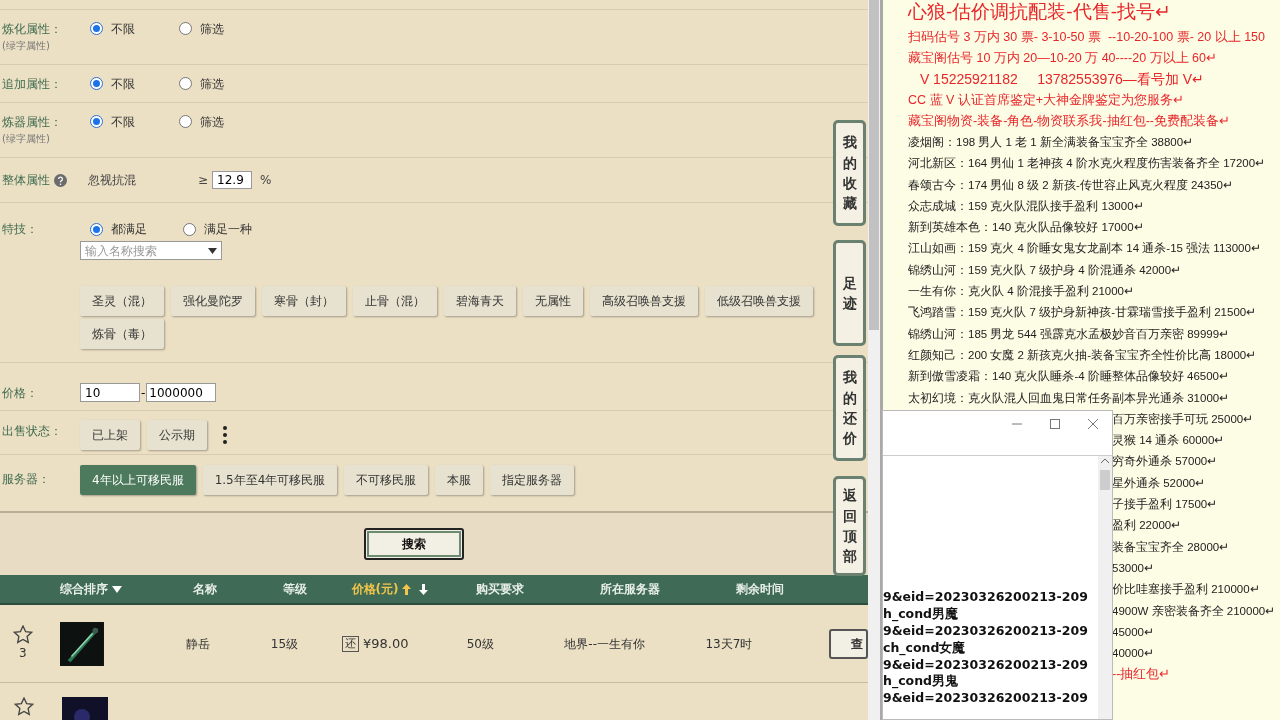 Image resolution: width=1280 pixels, height=720 pixels. What do you see at coordinates (1087, 164) in the screenshot?
I see `document-line: 河北新区：164 男仙 1 老神孩 4 阶水克火程度伤害装备齐全 17200↵` at bounding box center [1087, 164].